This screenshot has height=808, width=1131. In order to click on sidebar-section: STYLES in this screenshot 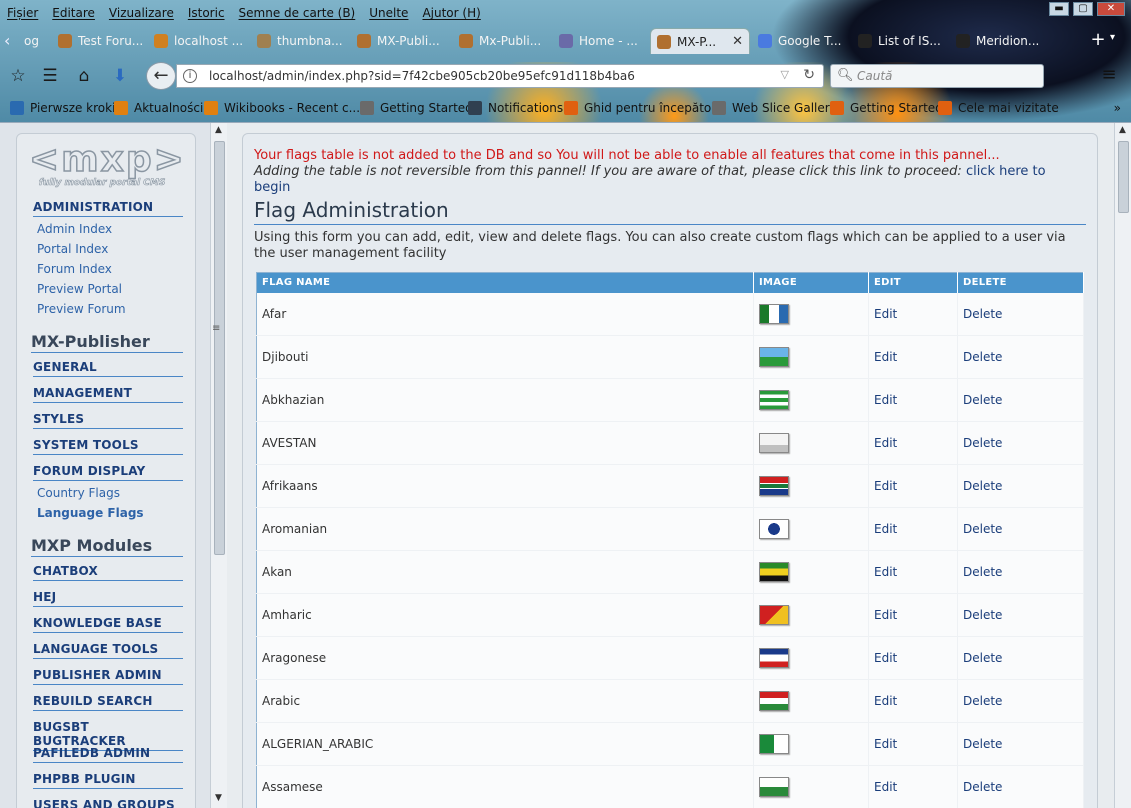, I will do `click(108, 420)`.